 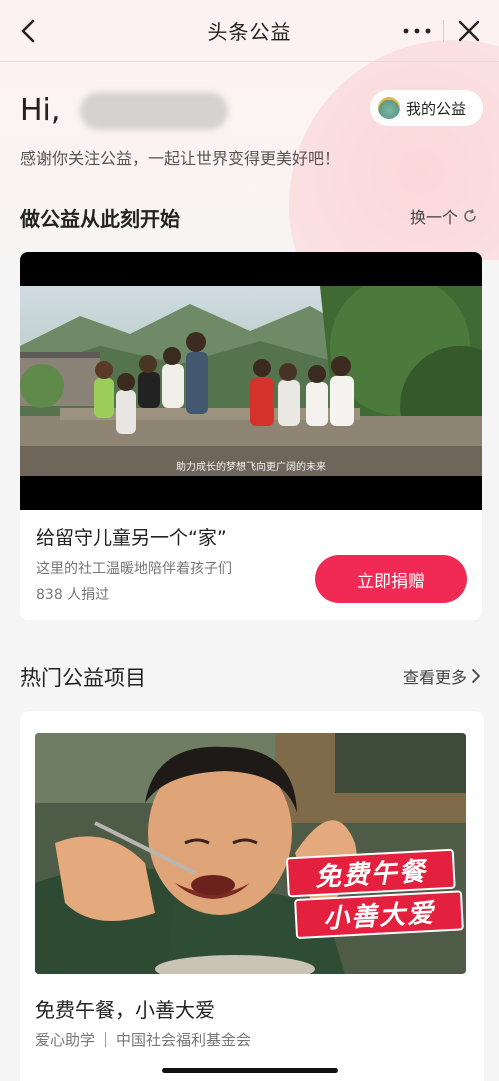 What do you see at coordinates (250, 1070) in the screenshot?
I see `home-indicator` at bounding box center [250, 1070].